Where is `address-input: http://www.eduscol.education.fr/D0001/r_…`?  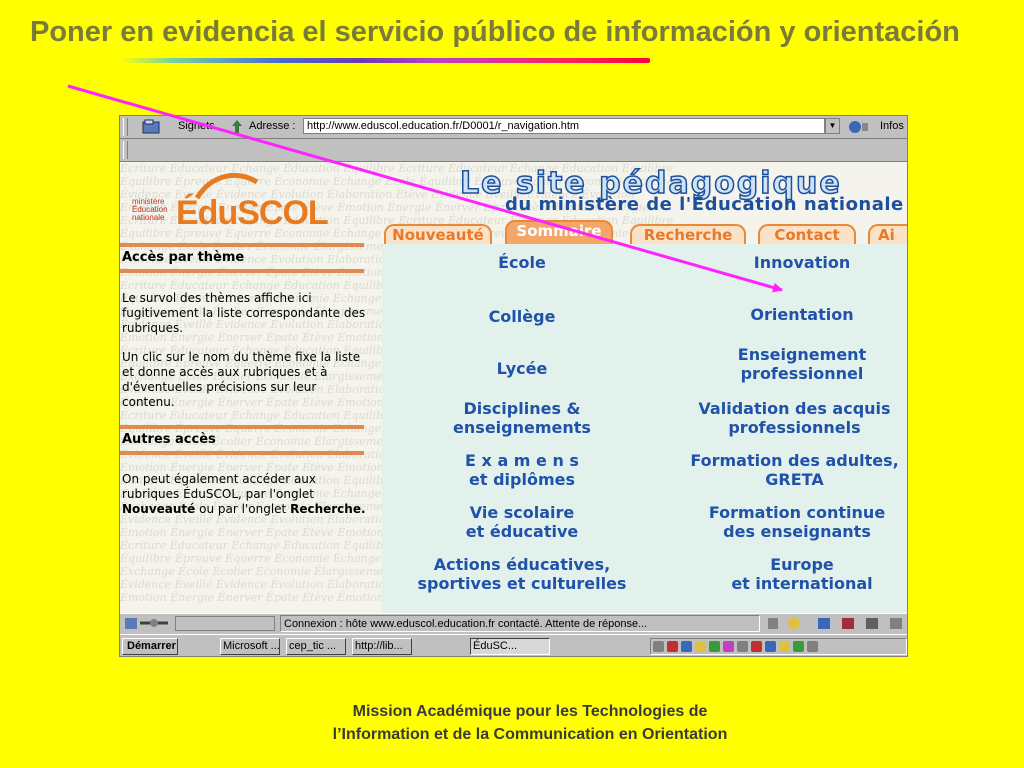
address-input: http://www.eduscol.education.fr/D0001/r_… is located at coordinates (564, 126).